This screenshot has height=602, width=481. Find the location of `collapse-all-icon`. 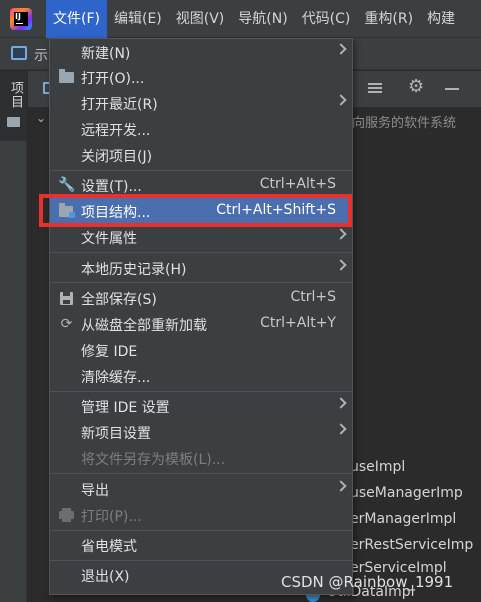

collapse-all-icon is located at coordinates (375, 88).